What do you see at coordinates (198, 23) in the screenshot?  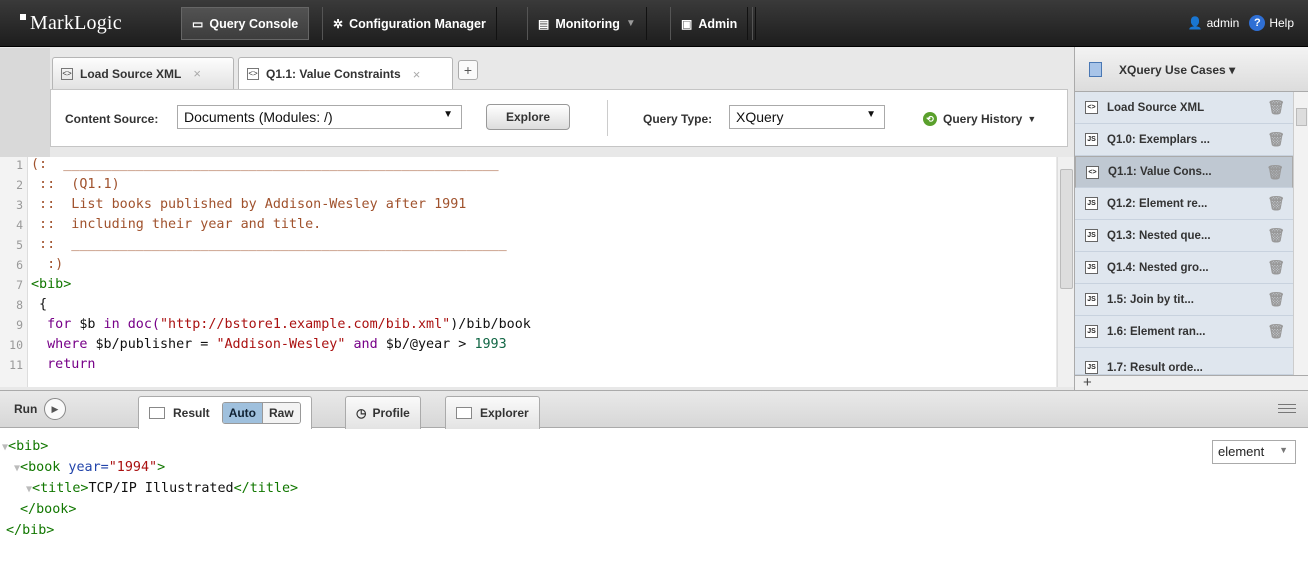 I see `console-icon: ▭` at bounding box center [198, 23].